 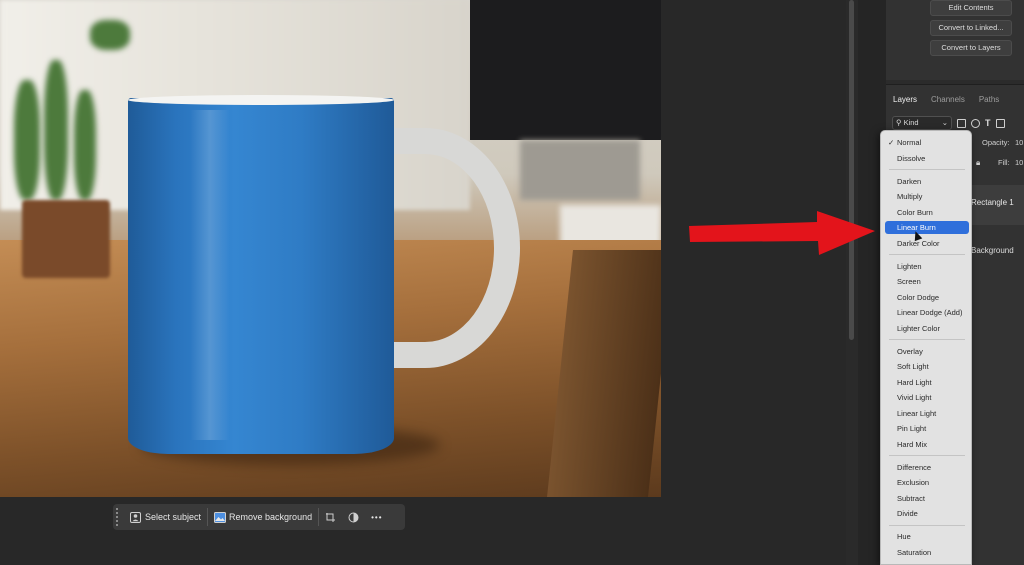 What do you see at coordinates (173, 517) in the screenshot?
I see `select-subject-label: Select subject` at bounding box center [173, 517].